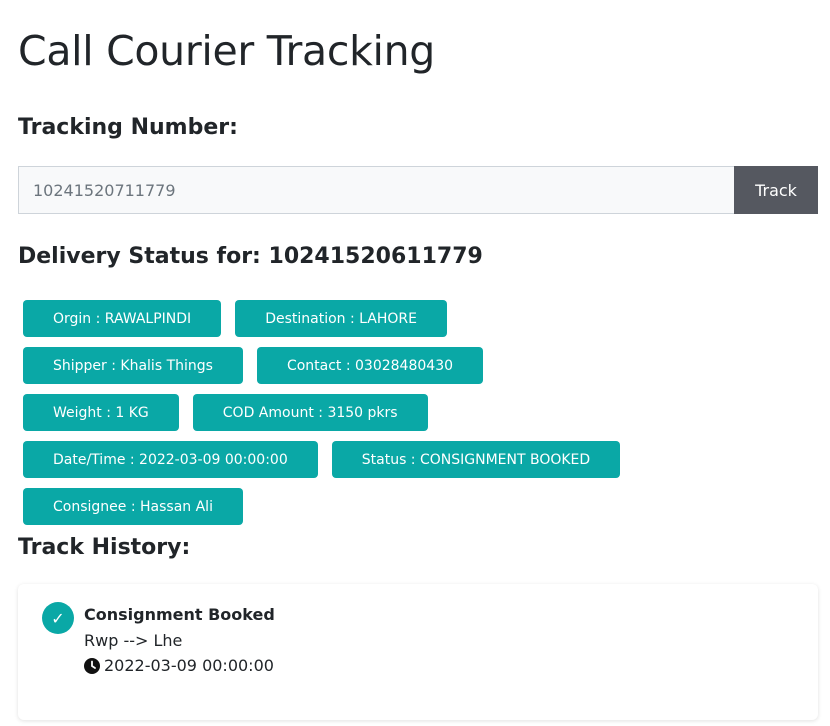 The image size is (830, 726). I want to click on tracking-number-input, so click(376, 190).